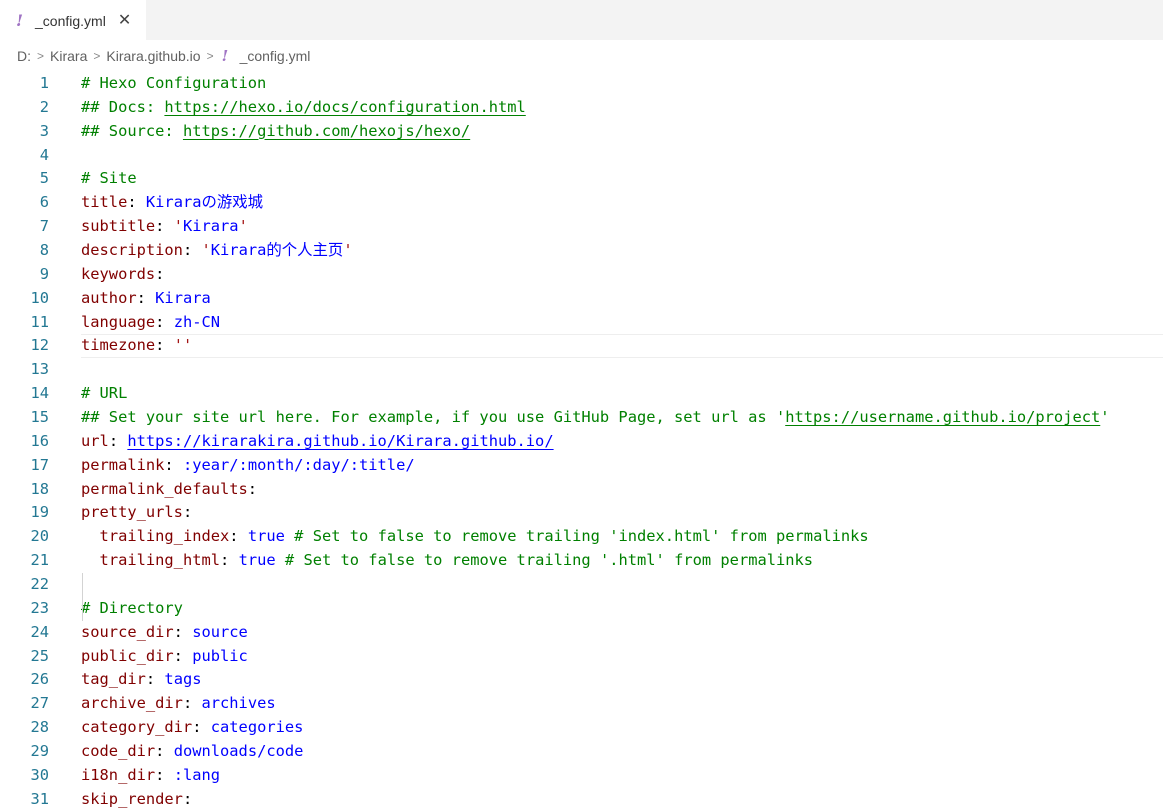 The height and width of the screenshot is (812, 1163). What do you see at coordinates (183, 679) in the screenshot?
I see `code-token: tags` at bounding box center [183, 679].